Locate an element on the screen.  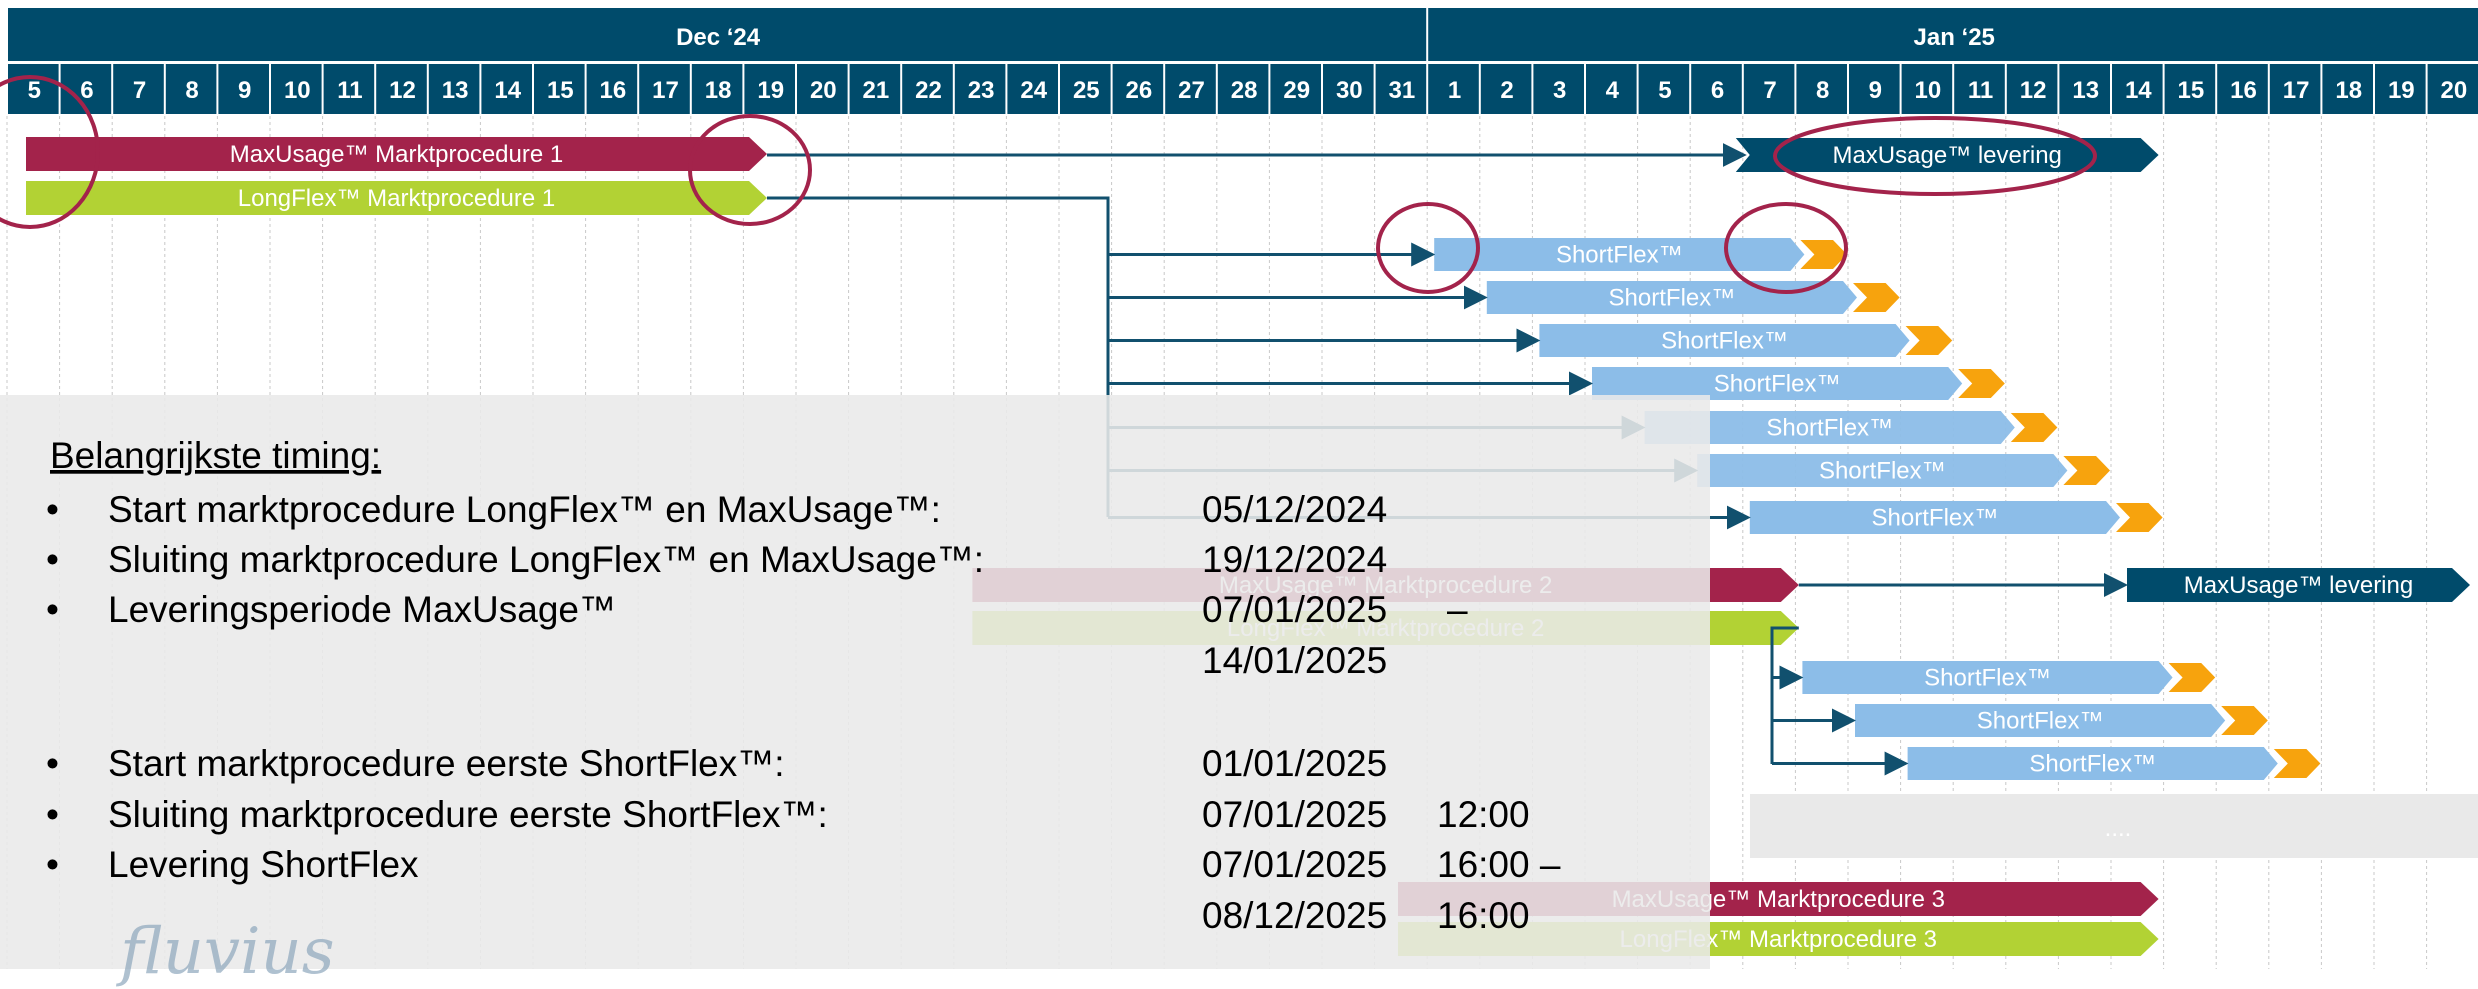
s5-tail is located at coordinates (2034, 427).